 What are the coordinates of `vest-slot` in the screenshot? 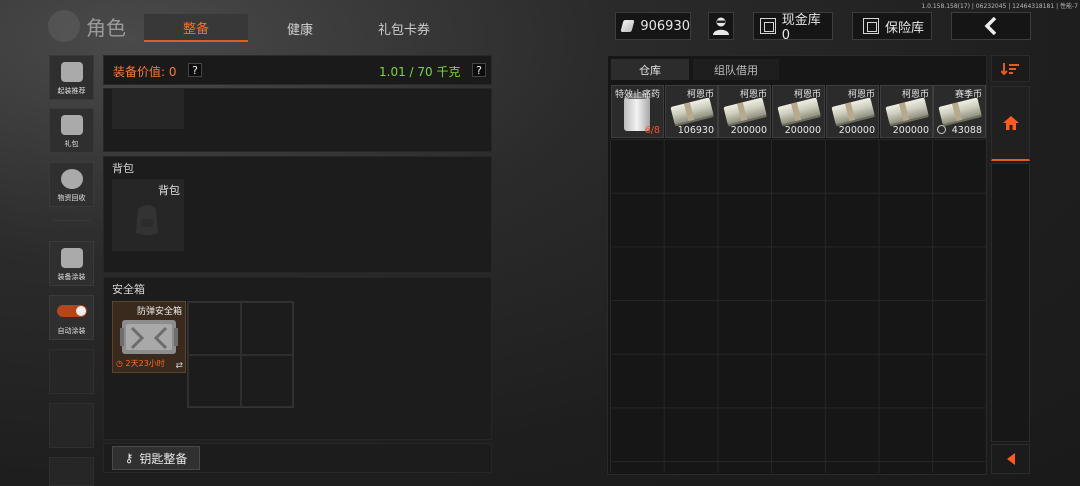 It's located at (148, 109).